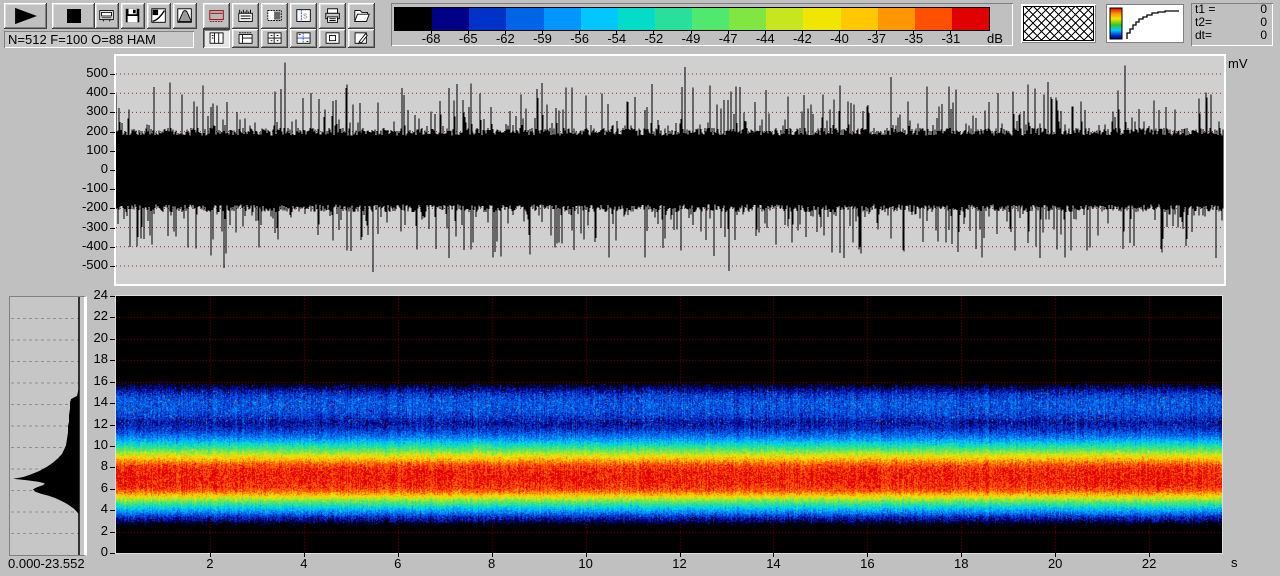  What do you see at coordinates (361, 16) in the screenshot?
I see `open-folder-button` at bounding box center [361, 16].